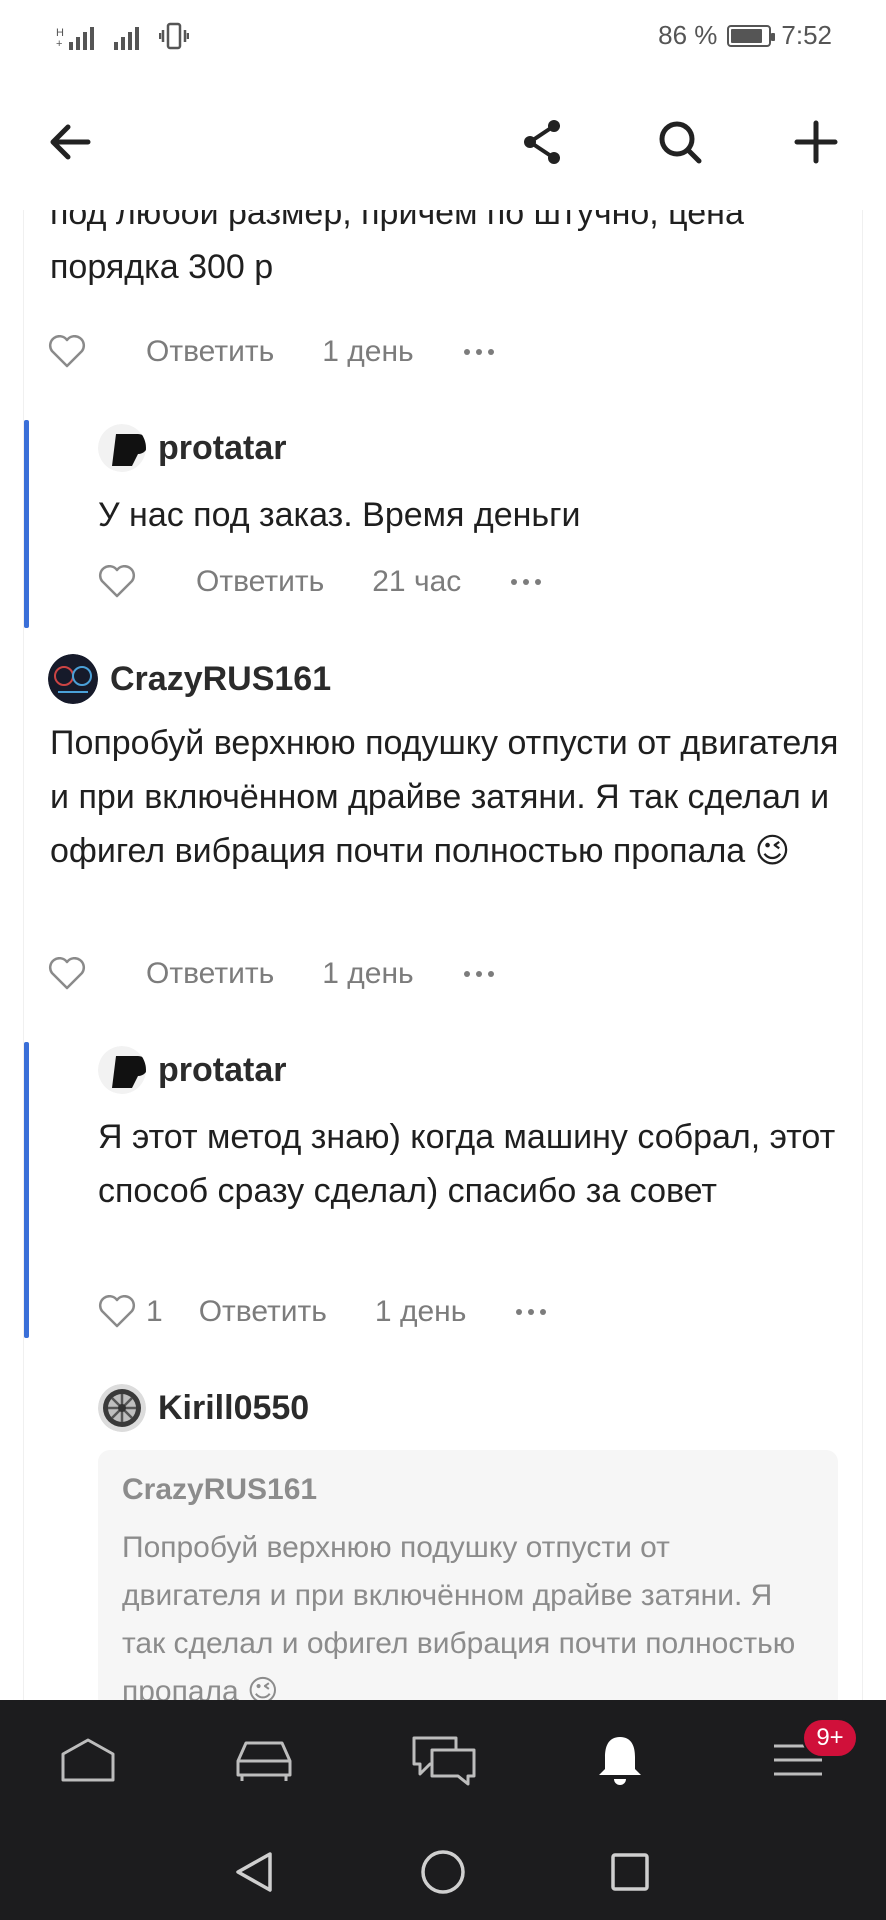 The height and width of the screenshot is (1920, 886). I want to click on nav-messages, so click(444, 1760).